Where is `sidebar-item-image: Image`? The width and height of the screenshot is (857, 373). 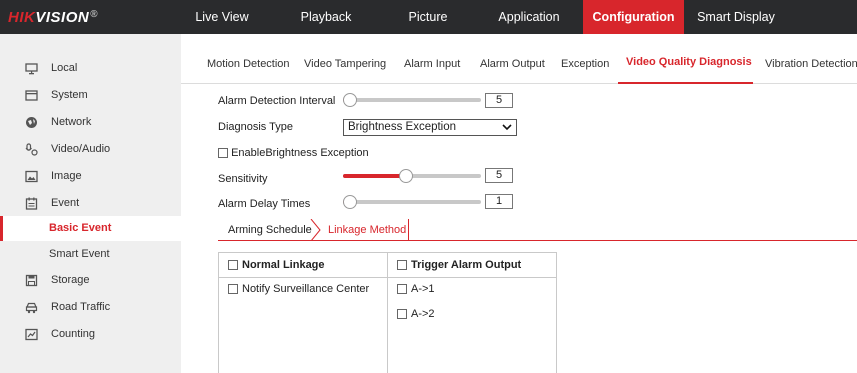
sidebar-item-image: Image is located at coordinates (90, 176).